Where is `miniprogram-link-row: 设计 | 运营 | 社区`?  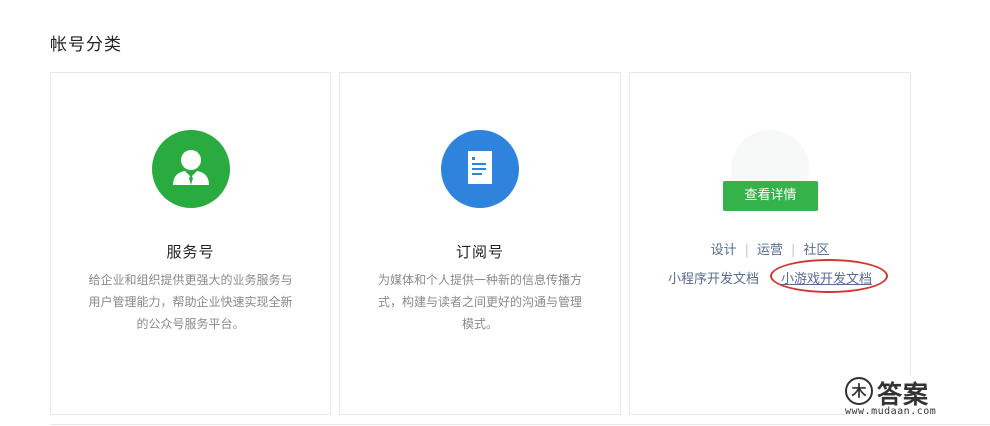
miniprogram-link-row: 设计 | 运营 | 社区 is located at coordinates (770, 248).